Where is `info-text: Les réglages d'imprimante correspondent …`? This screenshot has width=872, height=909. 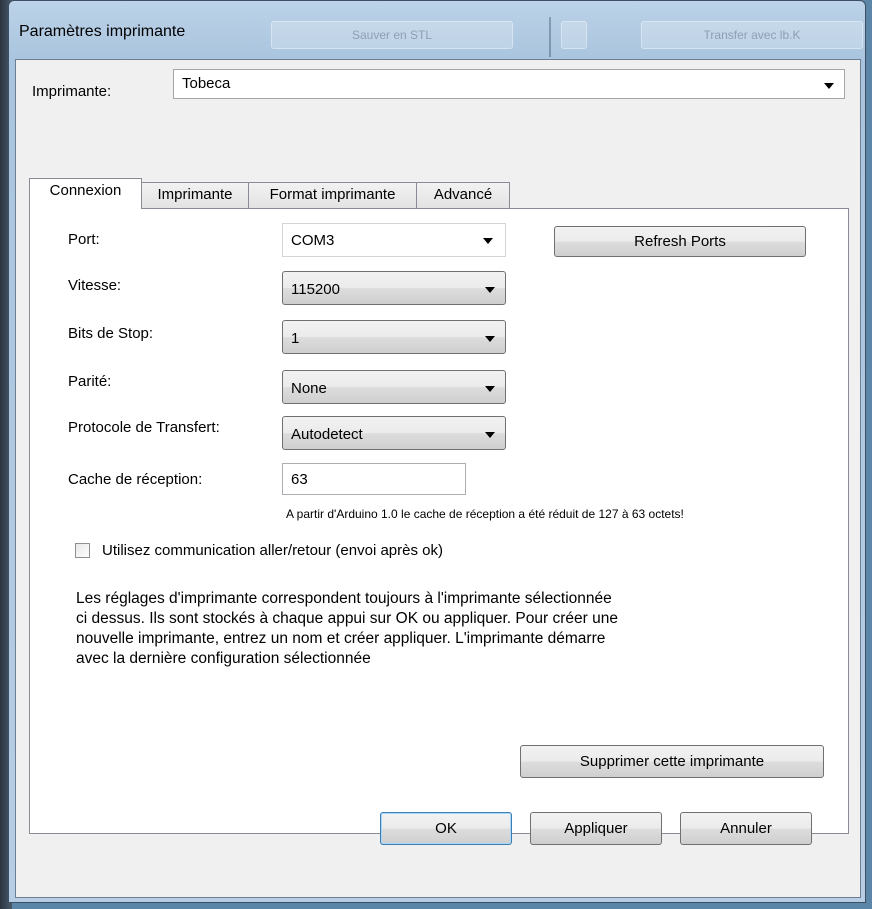 info-text: Les réglages d'imprimante correspondent … is located at coordinates (347, 628).